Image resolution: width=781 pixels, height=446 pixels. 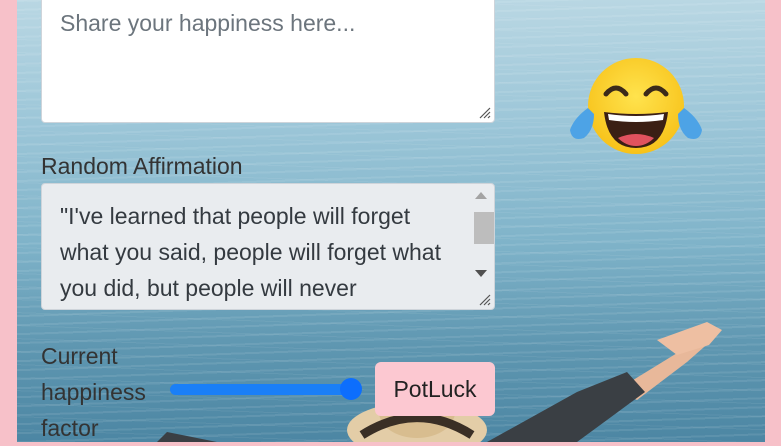 I want to click on scroll-down-arrow-icon, so click(x=481, y=273).